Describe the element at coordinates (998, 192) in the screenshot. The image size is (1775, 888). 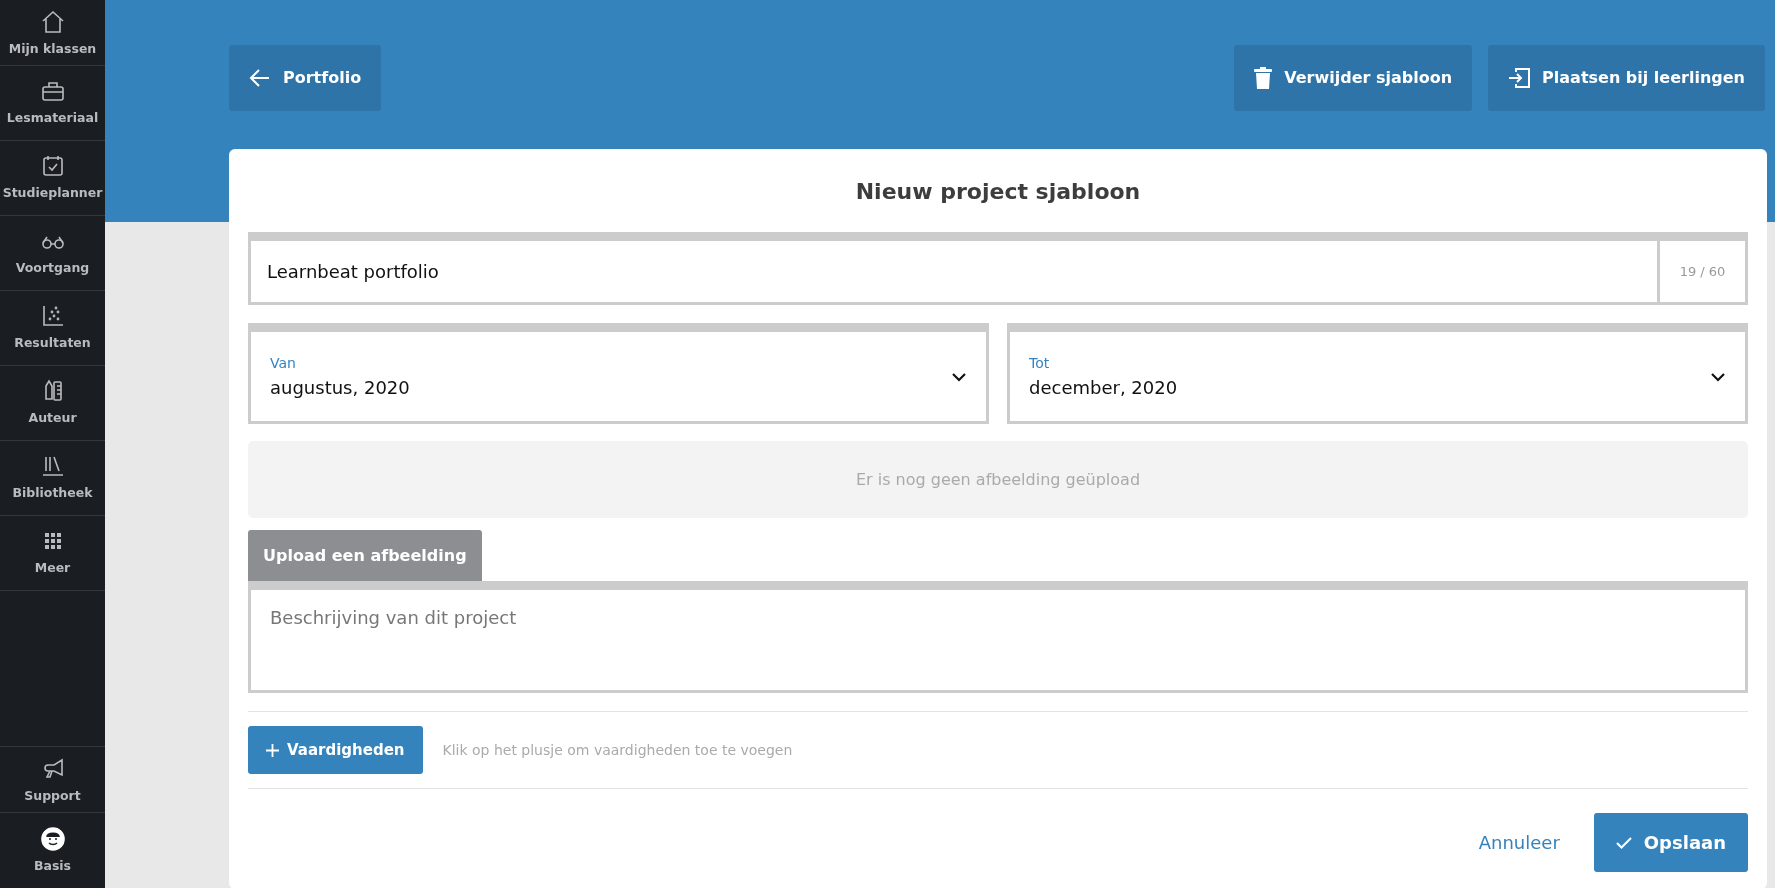
I see `form-title: Nieuw project sjabloon` at that location.